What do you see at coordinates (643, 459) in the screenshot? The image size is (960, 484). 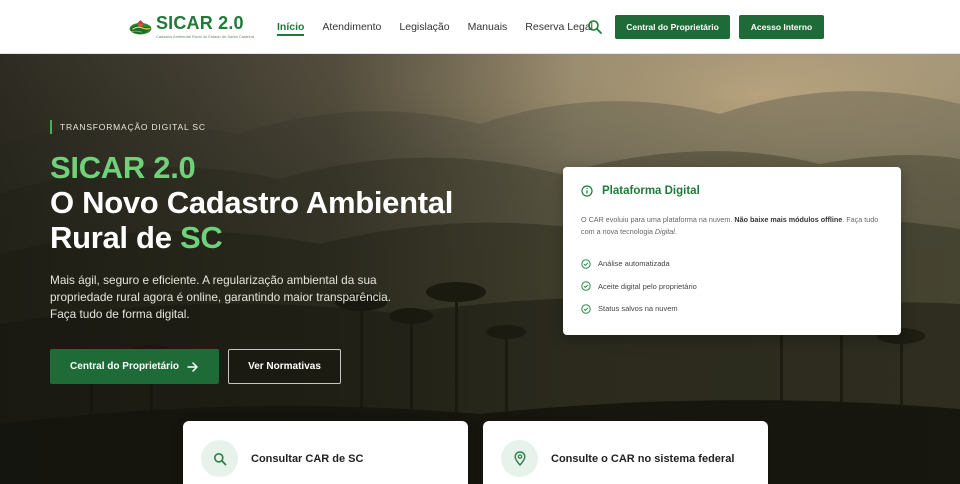 I see `consultar-car-federal-label: Consulte o CAR no sistema federal` at bounding box center [643, 459].